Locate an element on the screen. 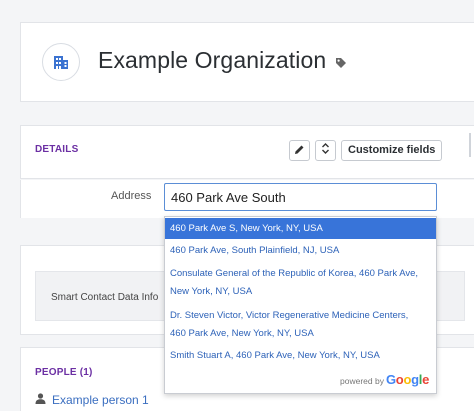 This screenshot has width=474, height=411. suggestion-text: 460 Park Ave S, New York, NY, USA is located at coordinates (246, 228).